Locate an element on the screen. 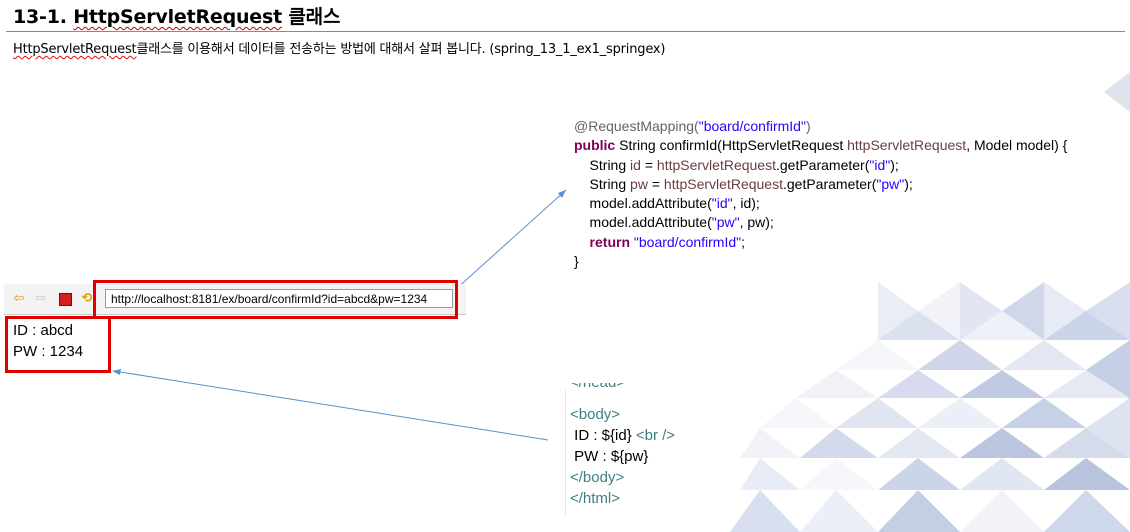  arrow-url-to-controller is located at coordinates (510, 240).